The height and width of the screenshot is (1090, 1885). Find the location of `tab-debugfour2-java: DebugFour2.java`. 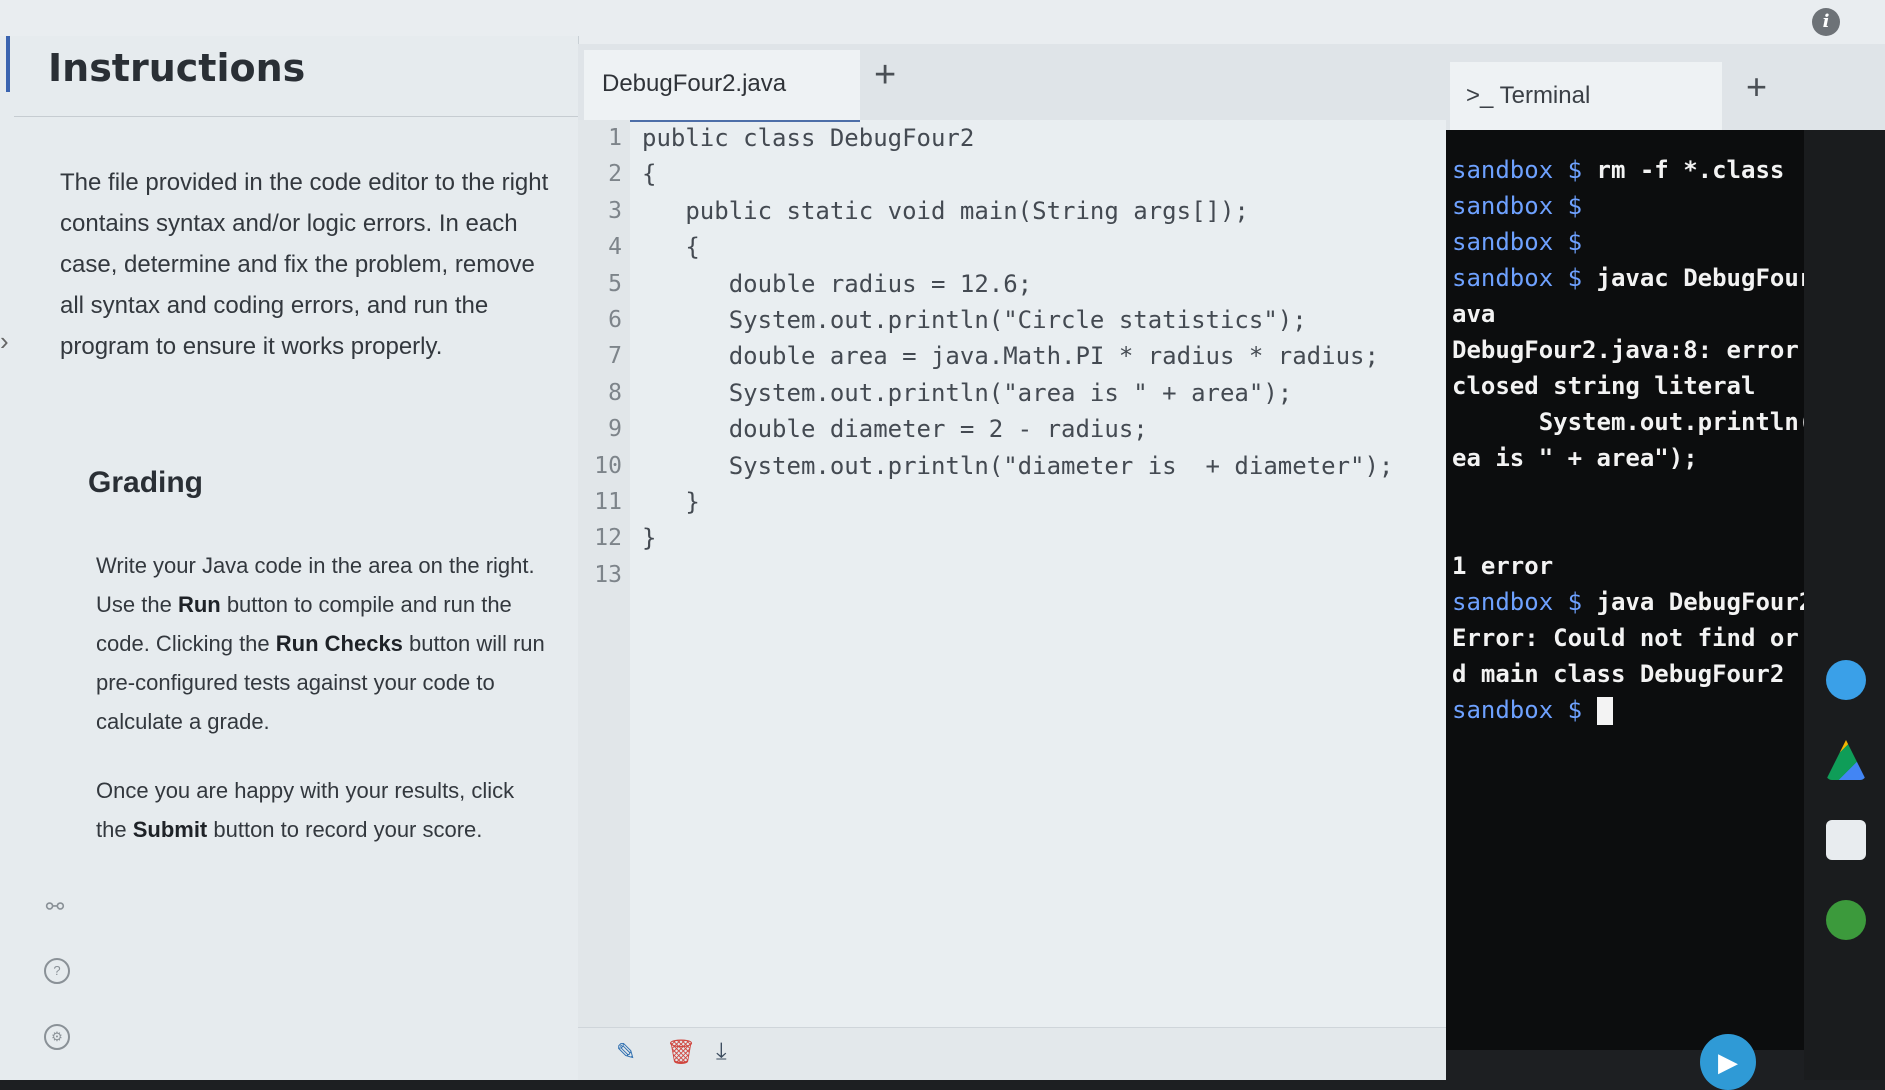

tab-debugfour2-java: DebugFour2.java is located at coordinates (722, 86).